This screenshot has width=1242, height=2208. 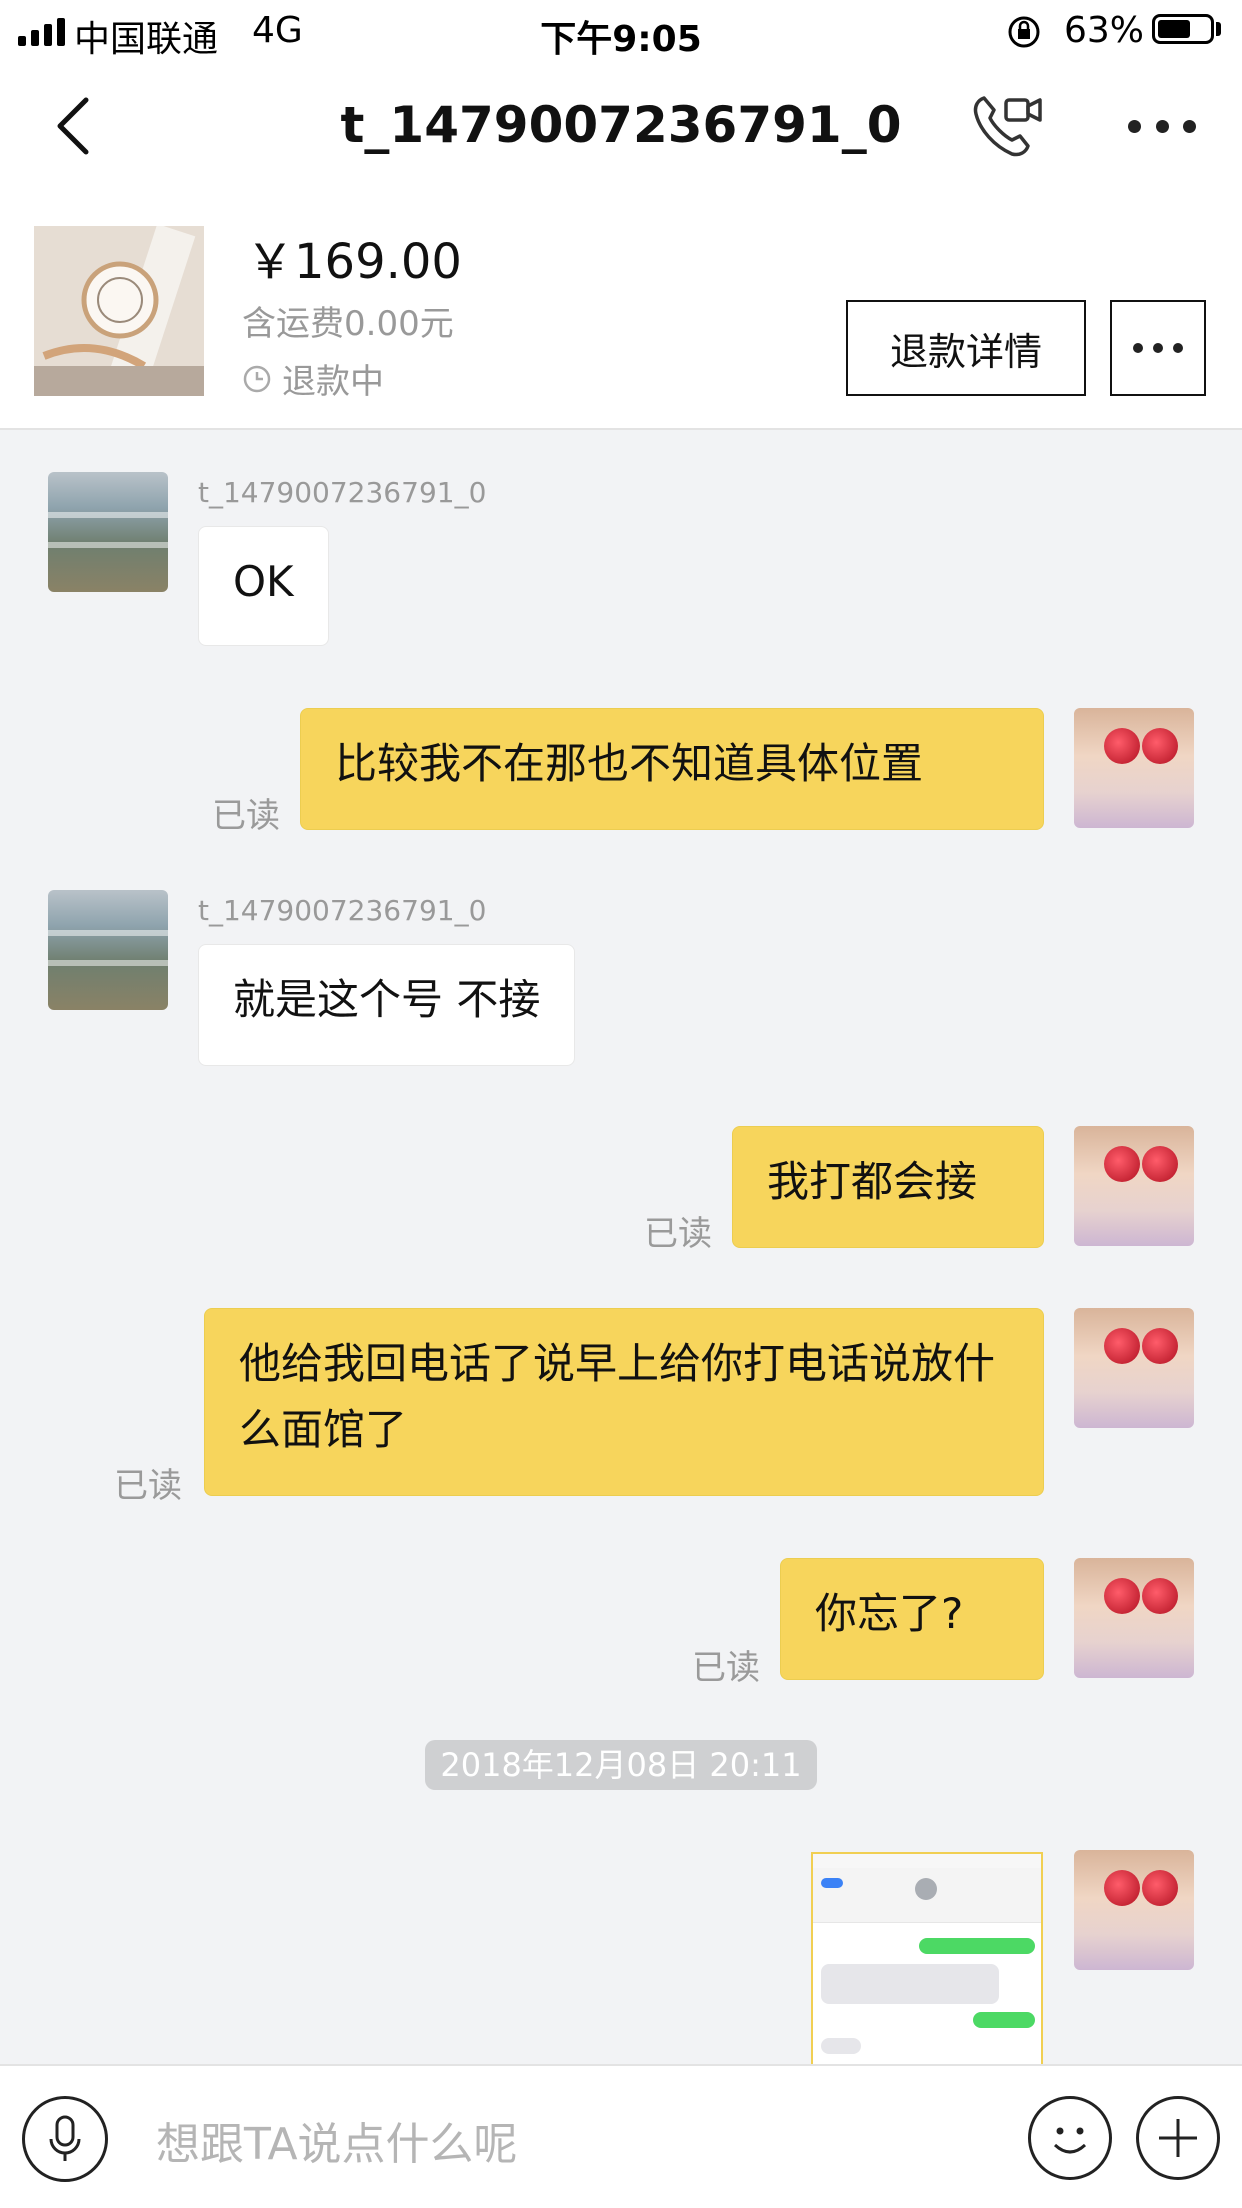 I want to click on message-bubble-outgoing: 他给我回电话了说早上给你打电话说放什么面馆了, so click(x=624, y=1402).